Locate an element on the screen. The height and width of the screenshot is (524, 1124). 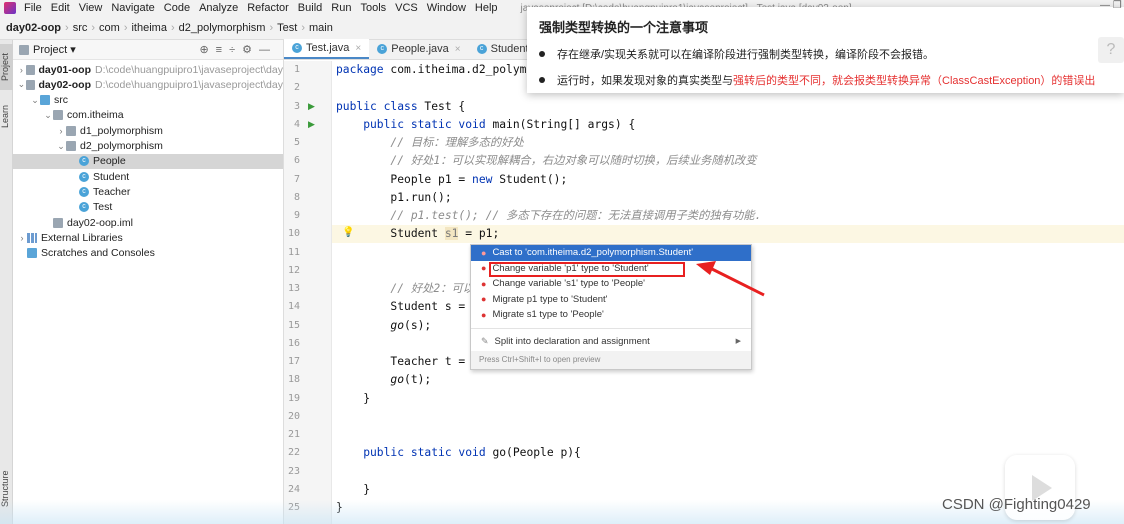
tab-test-java: c Test.java × is located at coordinates (327, 49).